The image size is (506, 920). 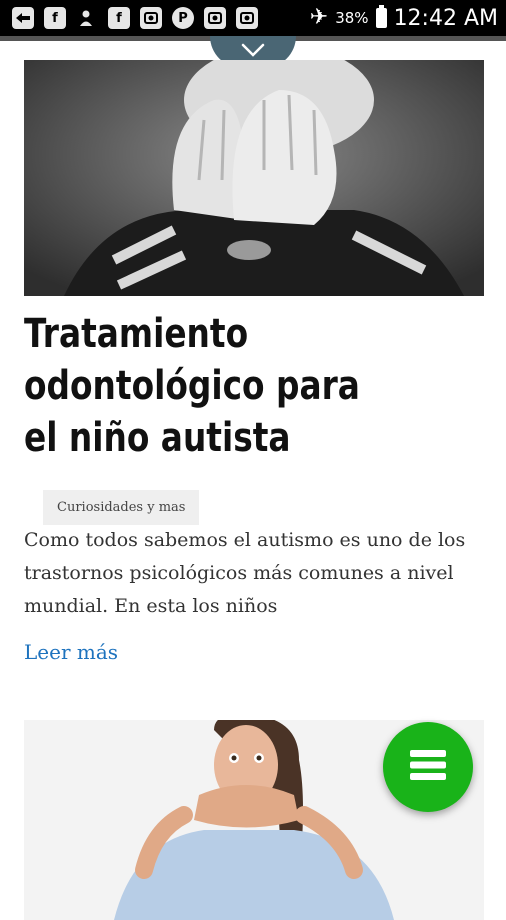 What do you see at coordinates (352, 18) in the screenshot?
I see `battery-percent: 38%` at bounding box center [352, 18].